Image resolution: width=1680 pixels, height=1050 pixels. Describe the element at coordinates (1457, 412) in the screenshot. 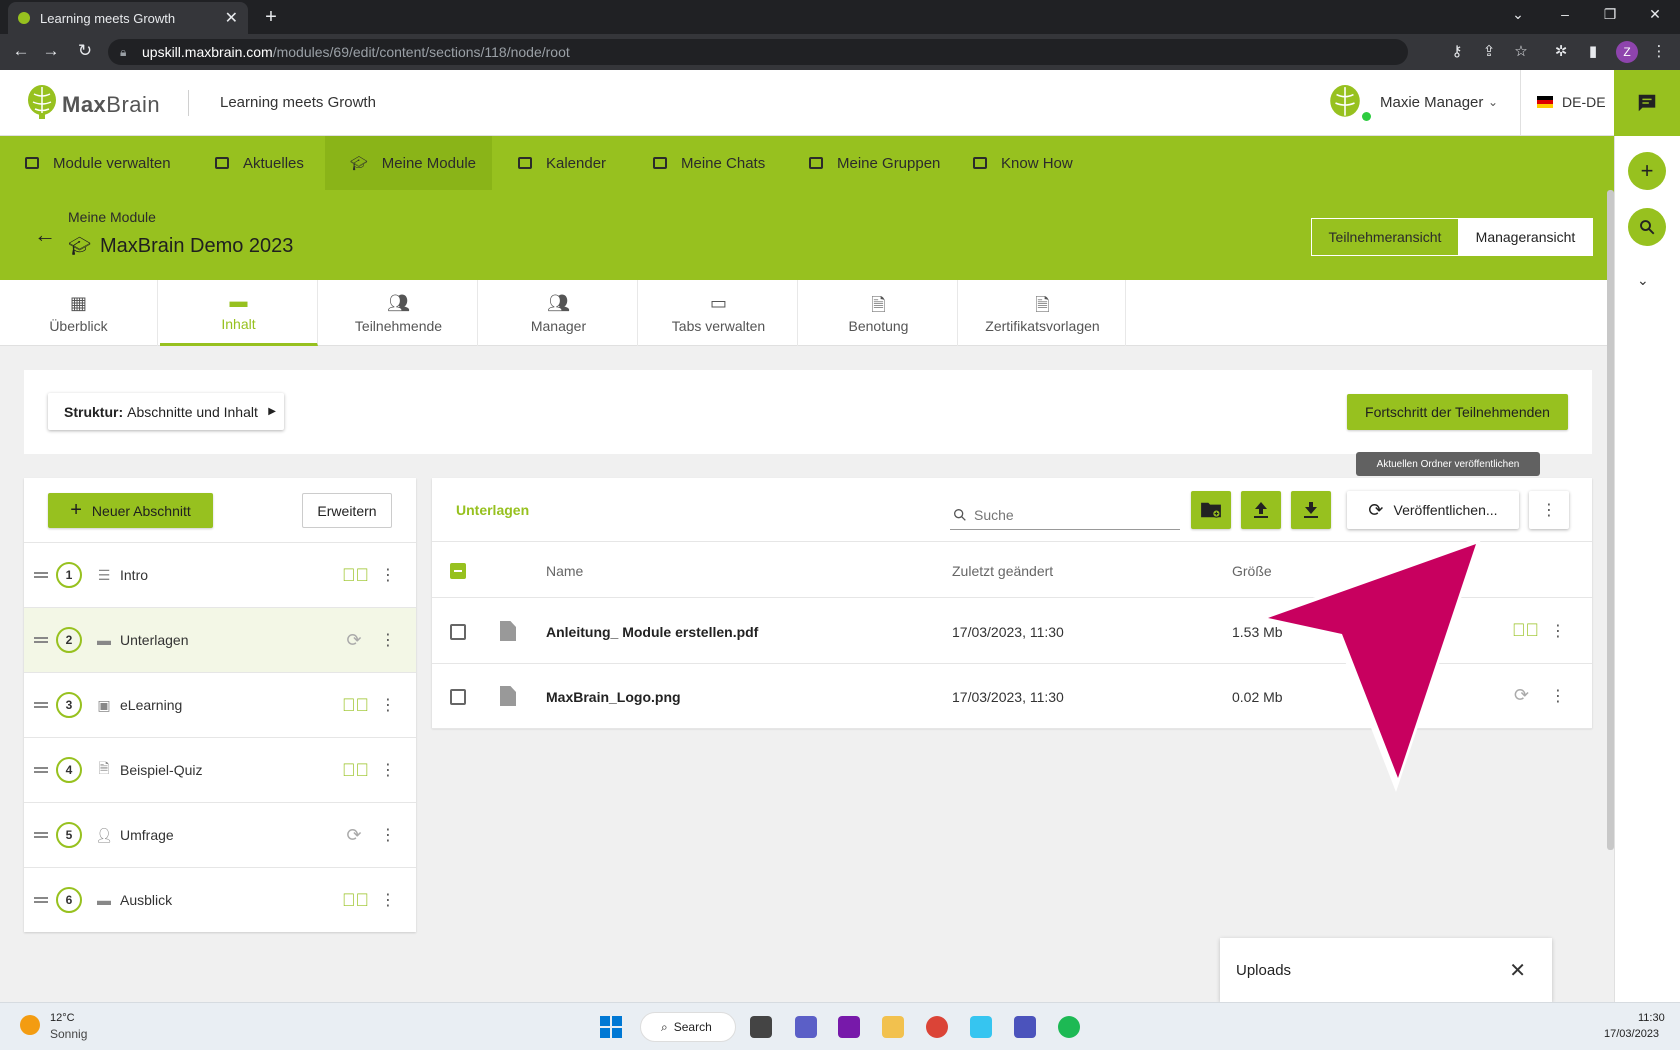

I see `participant-progress-button: Fortschritt der Teilnehmenden` at that location.